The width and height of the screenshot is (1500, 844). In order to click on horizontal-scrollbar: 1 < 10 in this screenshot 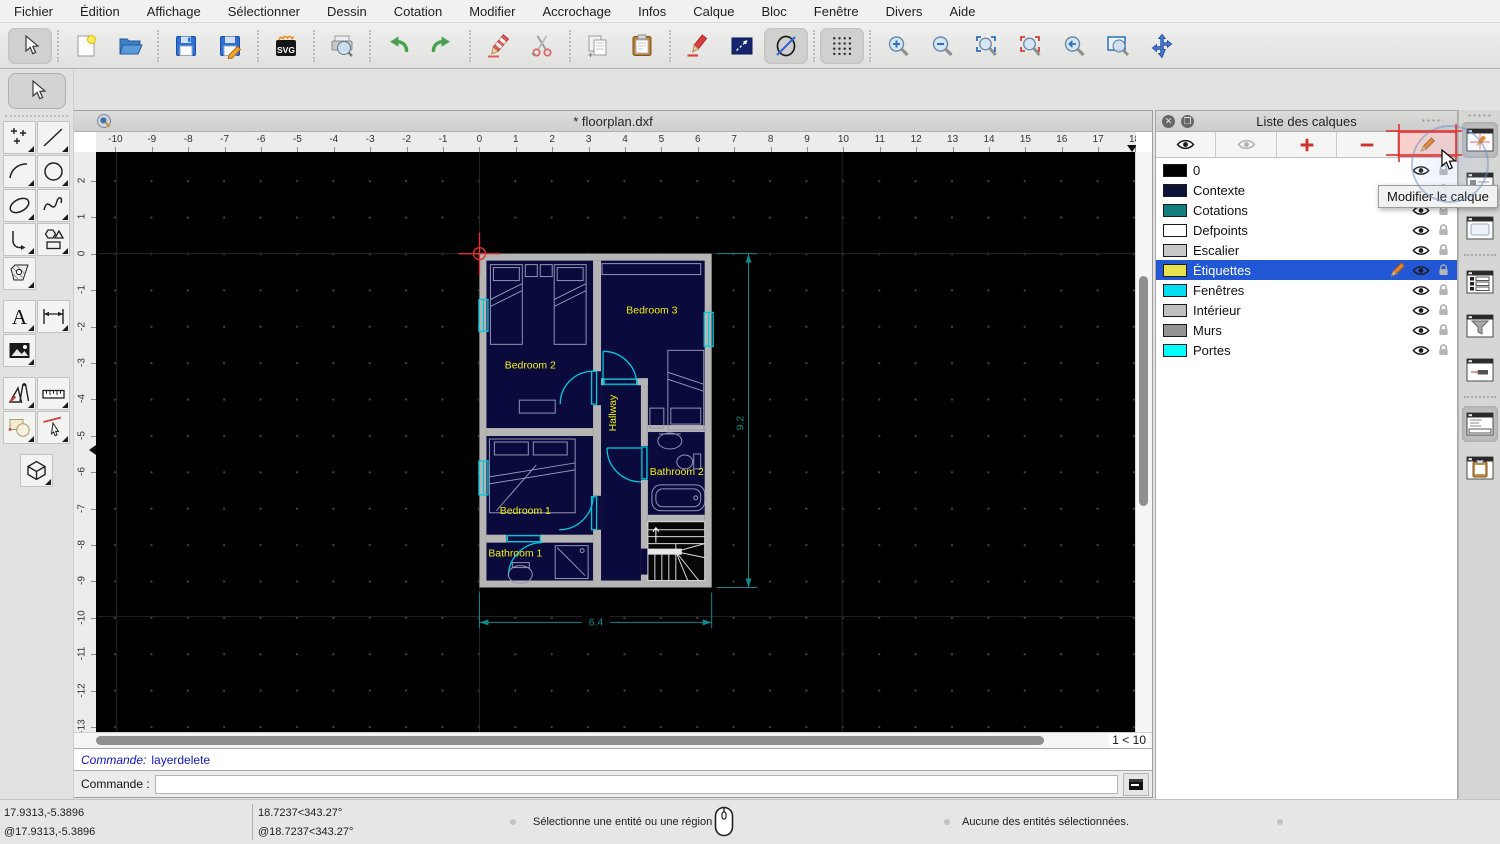, I will do `click(613, 740)`.